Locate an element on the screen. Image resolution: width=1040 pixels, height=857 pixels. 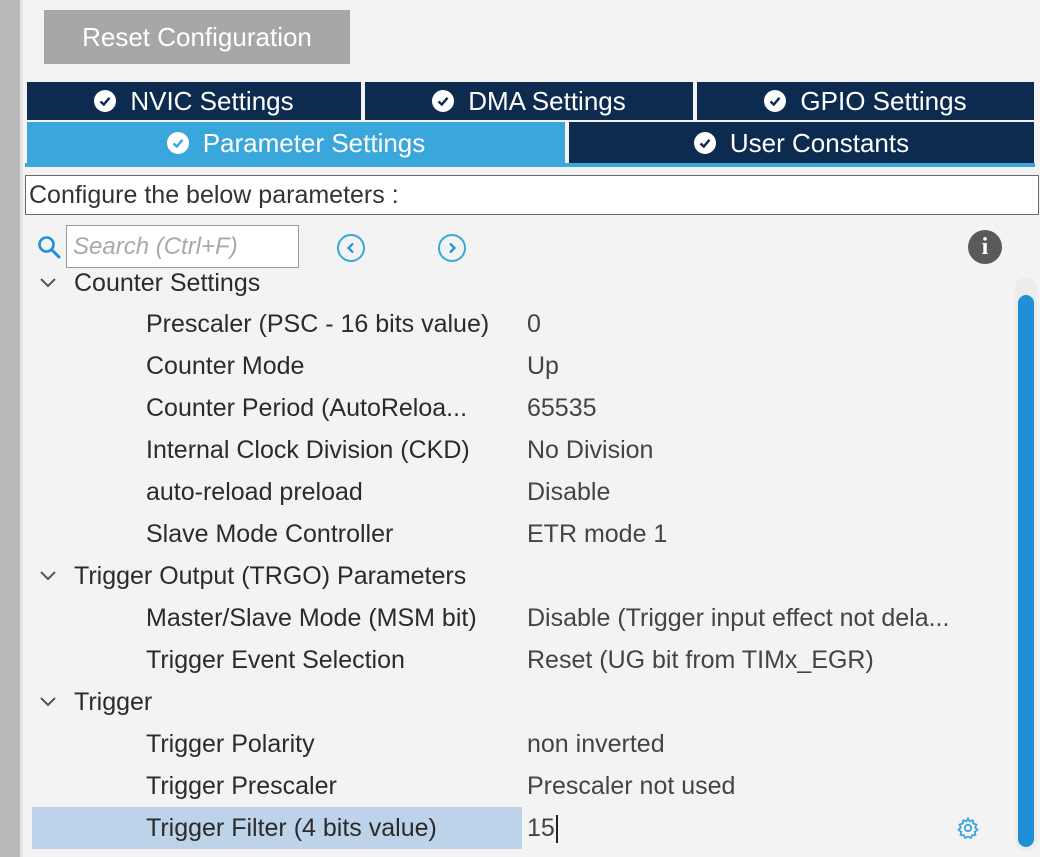
parameter-value-text: 15 is located at coordinates (541, 828).